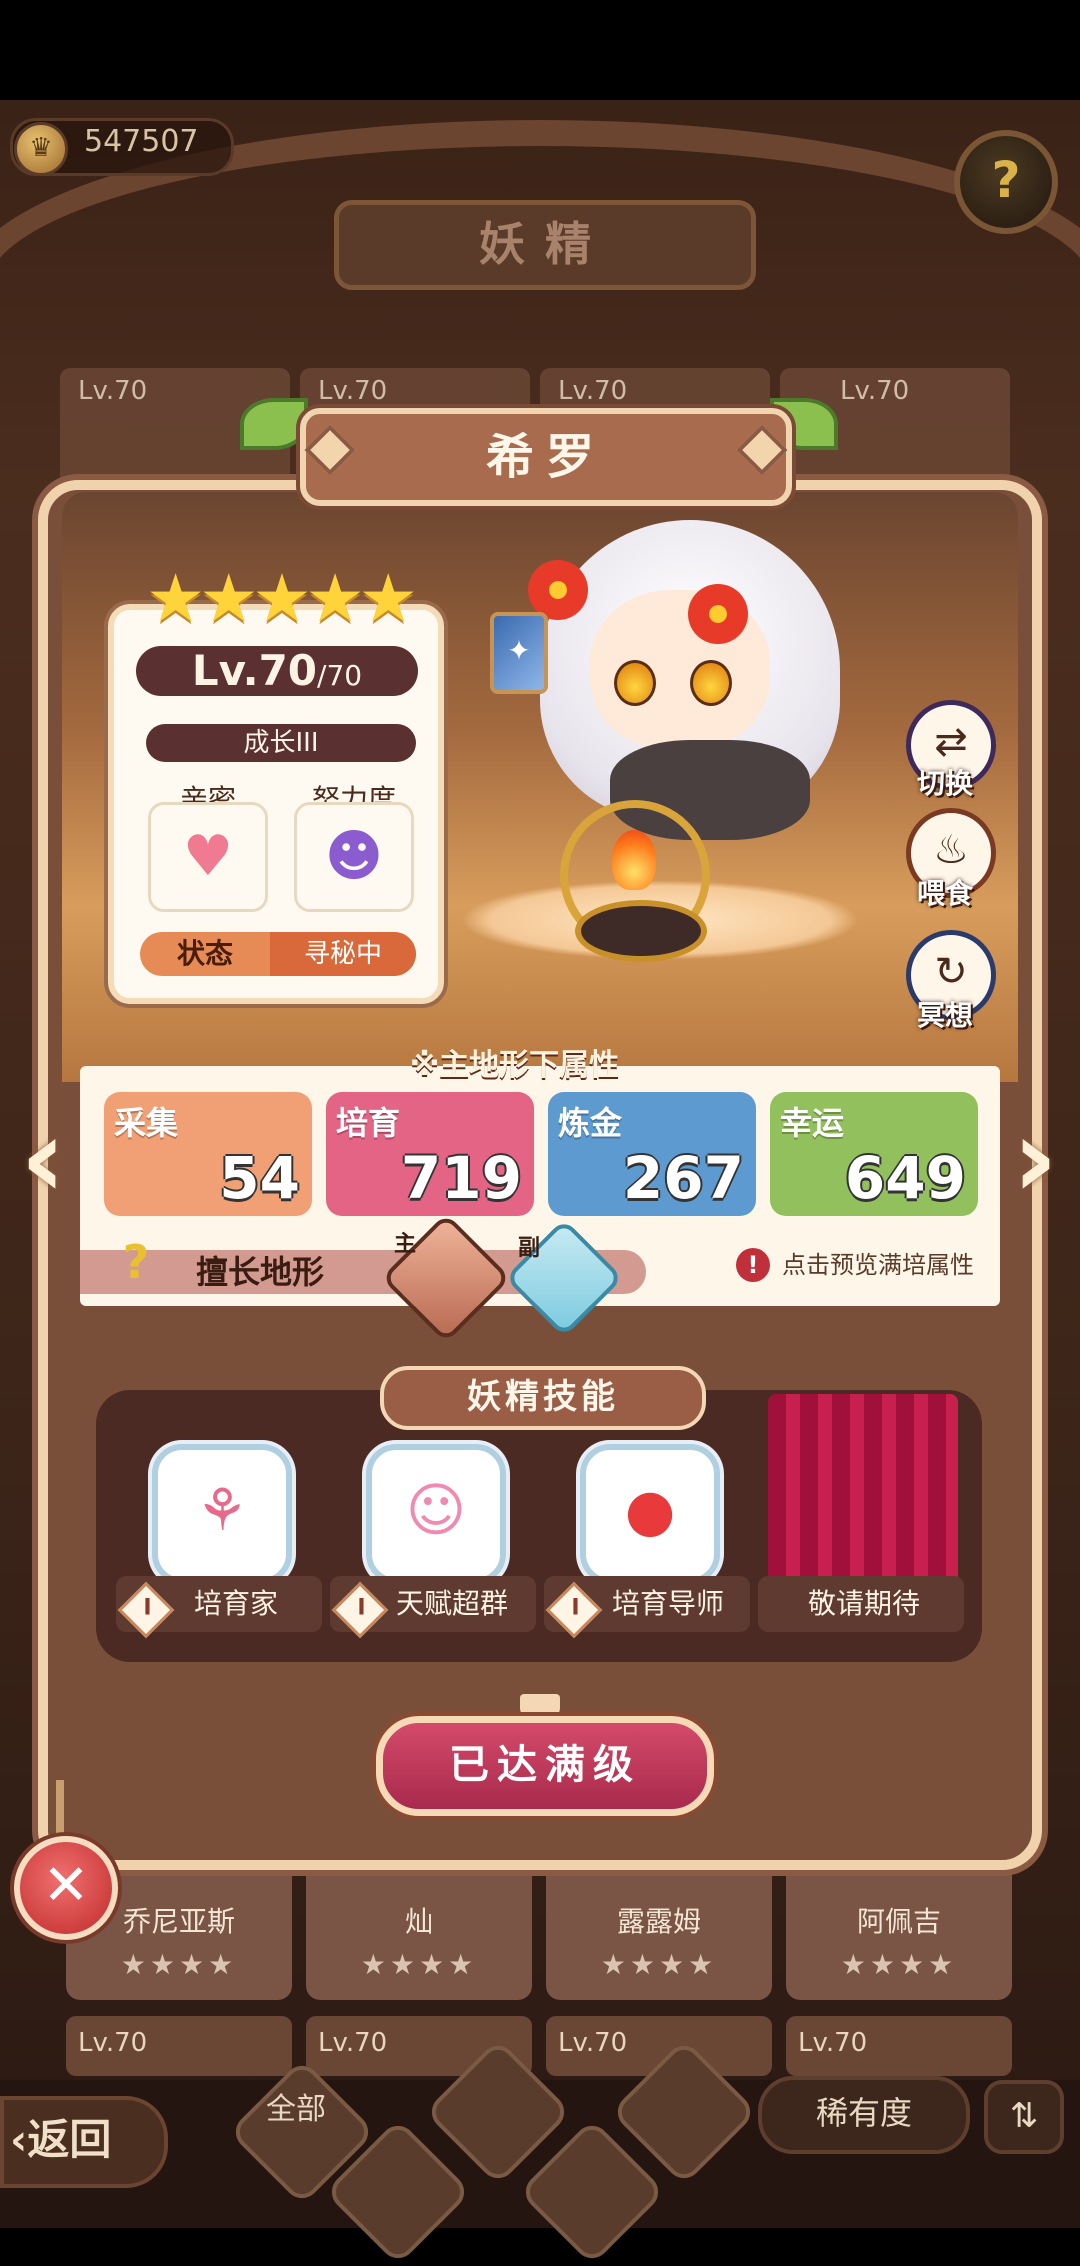  Describe the element at coordinates (546, 457) in the screenshot. I see `fairy-name-banner: 希罗` at that location.